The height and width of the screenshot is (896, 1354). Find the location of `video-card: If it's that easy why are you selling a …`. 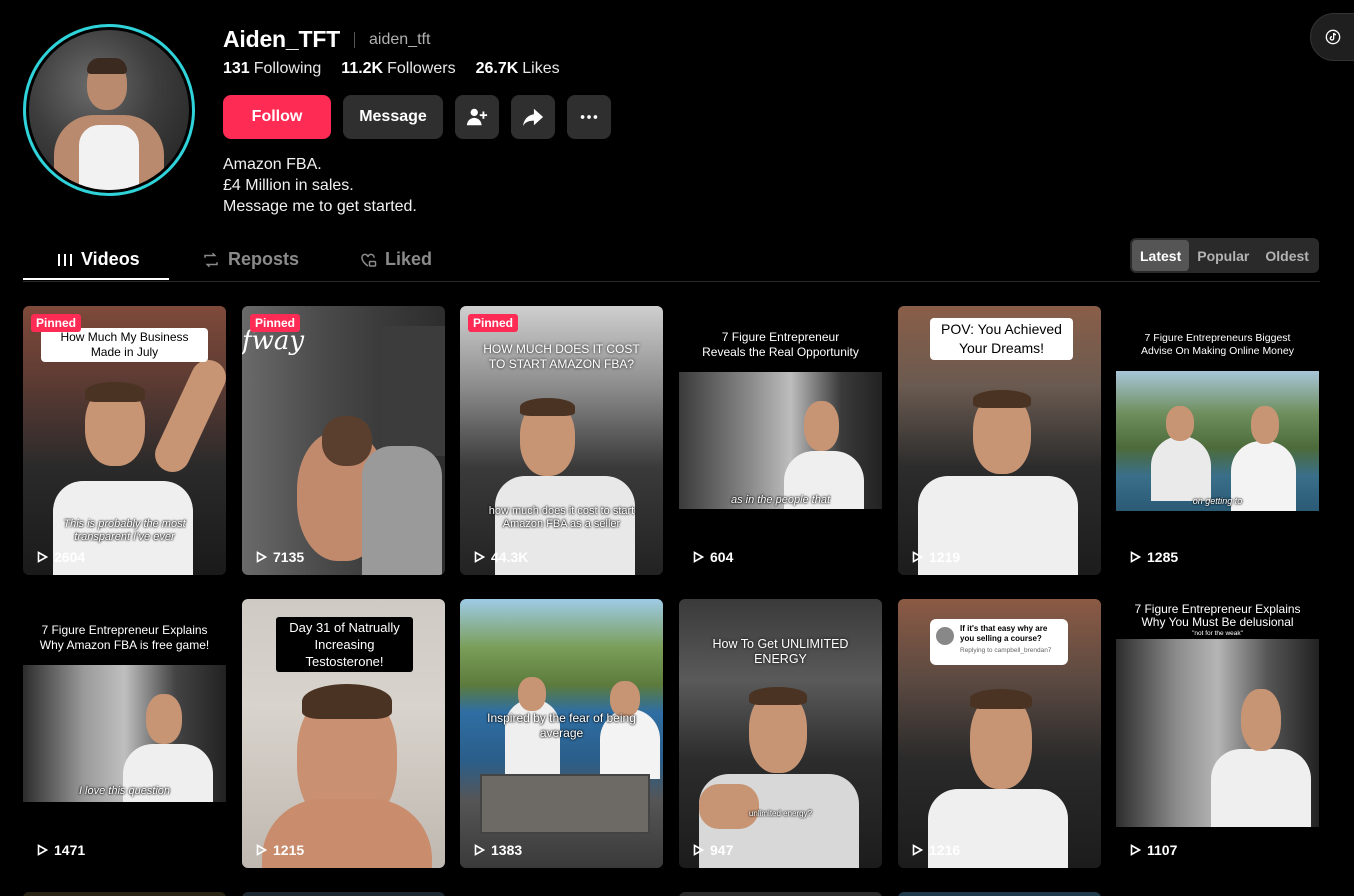

video-card: If it's that easy why are you selling a … is located at coordinates (999, 733).